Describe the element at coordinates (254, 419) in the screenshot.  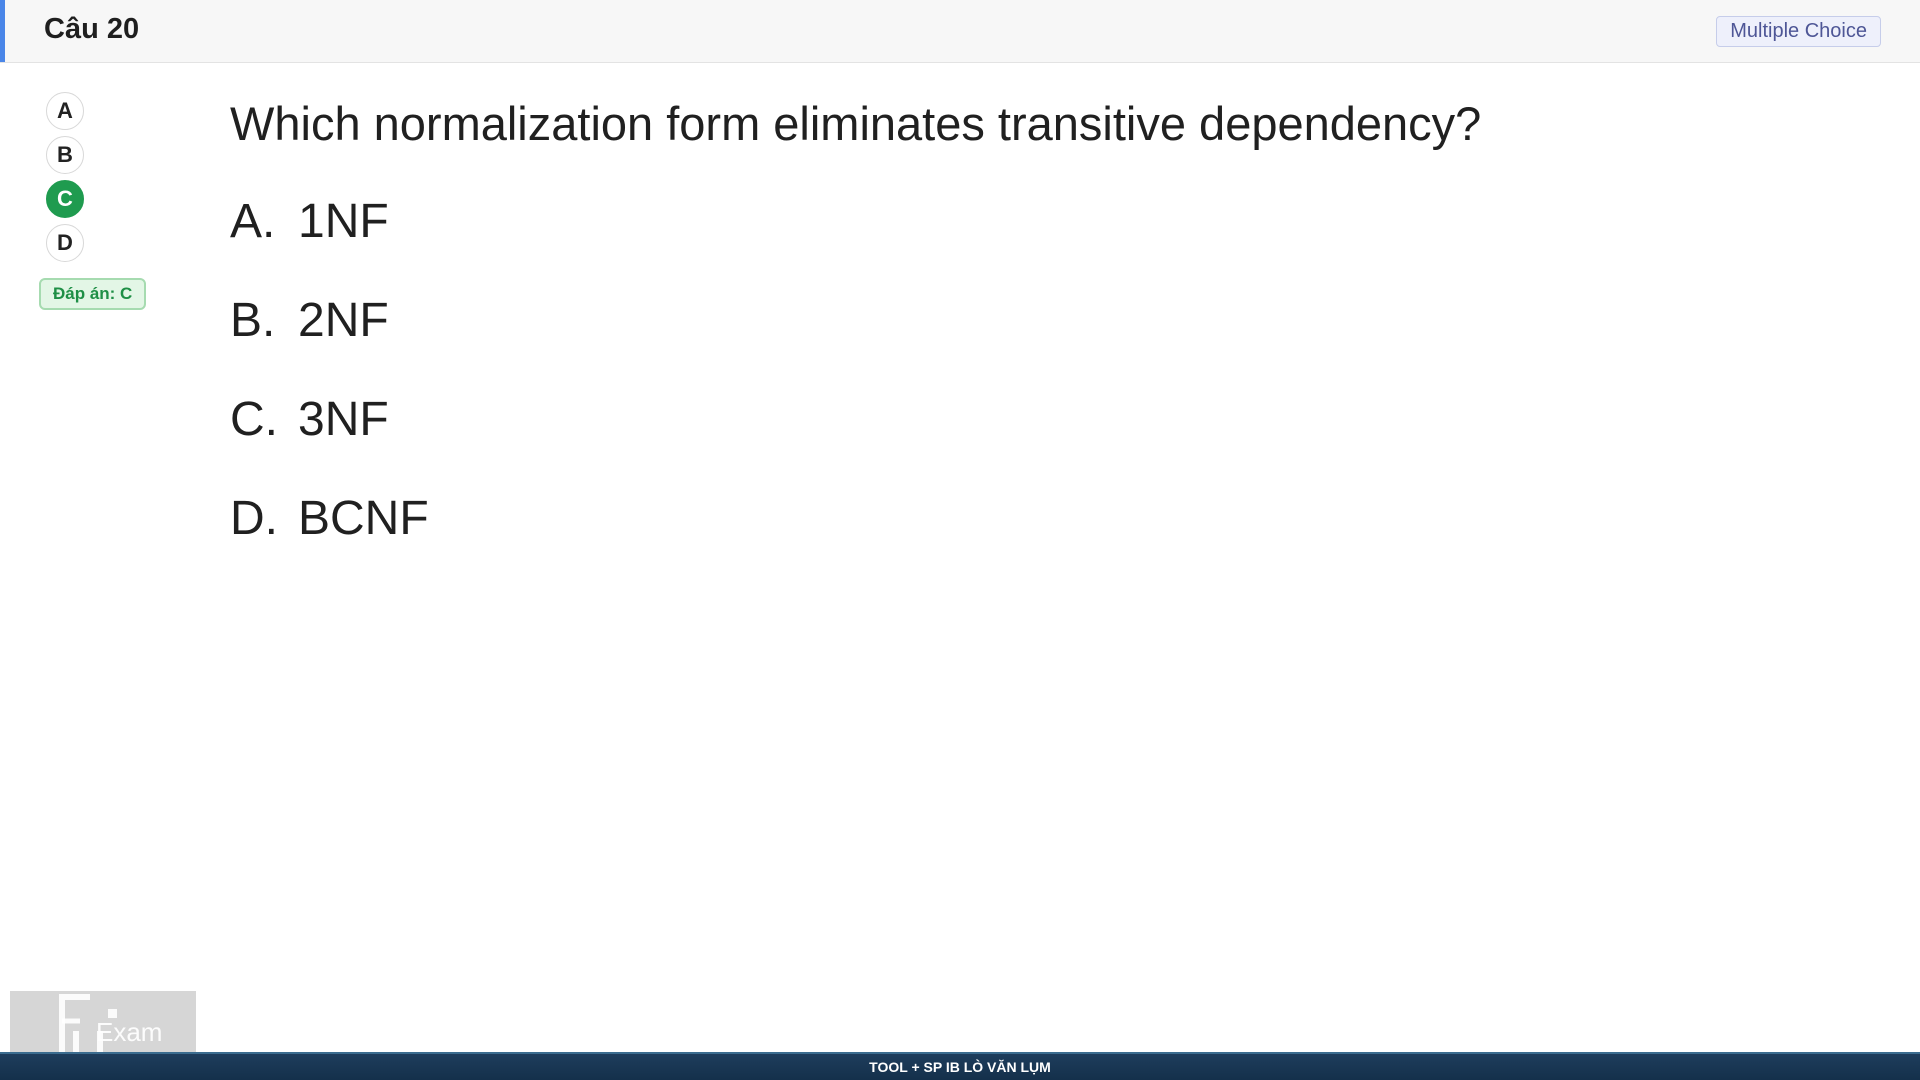
I see `choice-letter: C.` at that location.